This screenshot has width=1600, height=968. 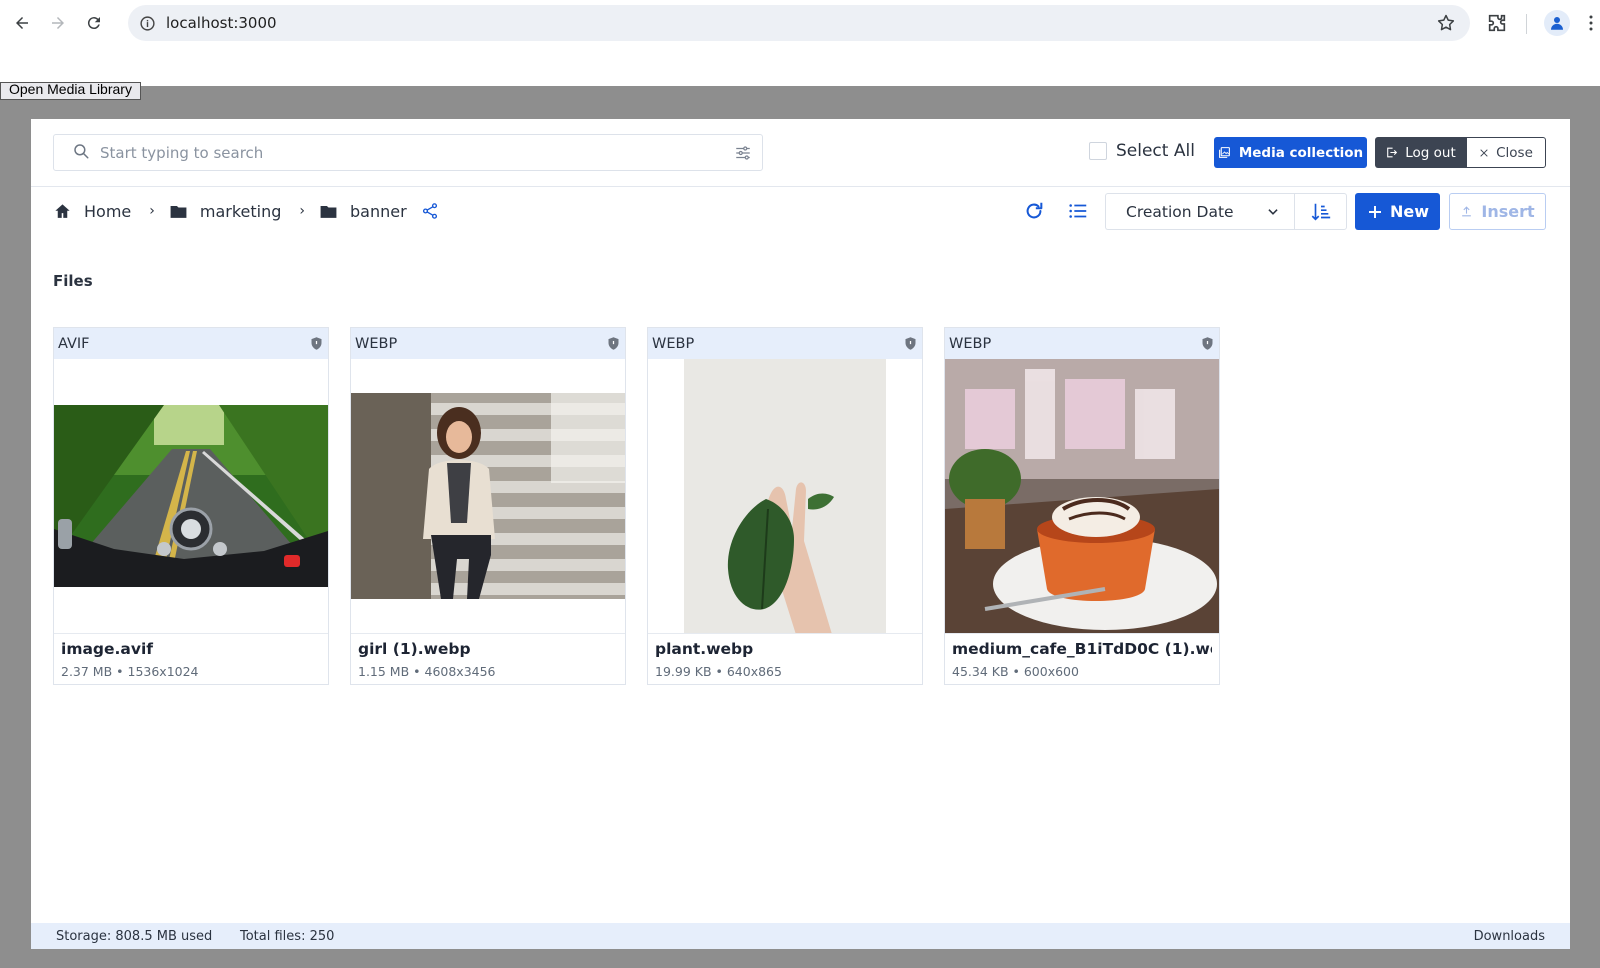 What do you see at coordinates (287, 936) in the screenshot?
I see `total-files: Total files: 250` at bounding box center [287, 936].